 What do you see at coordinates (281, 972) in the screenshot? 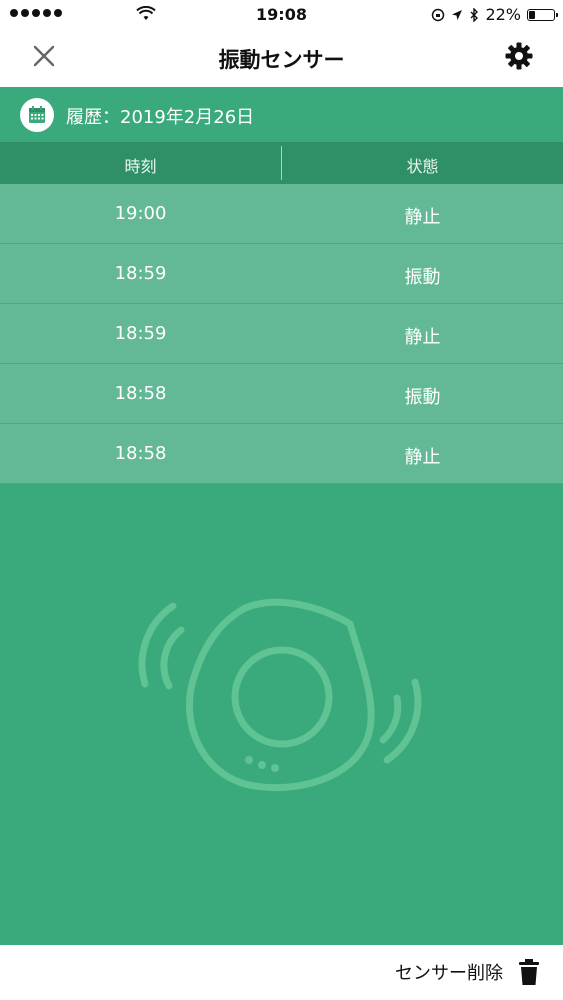
I see `bottom-bar: センサー削除` at bounding box center [281, 972].